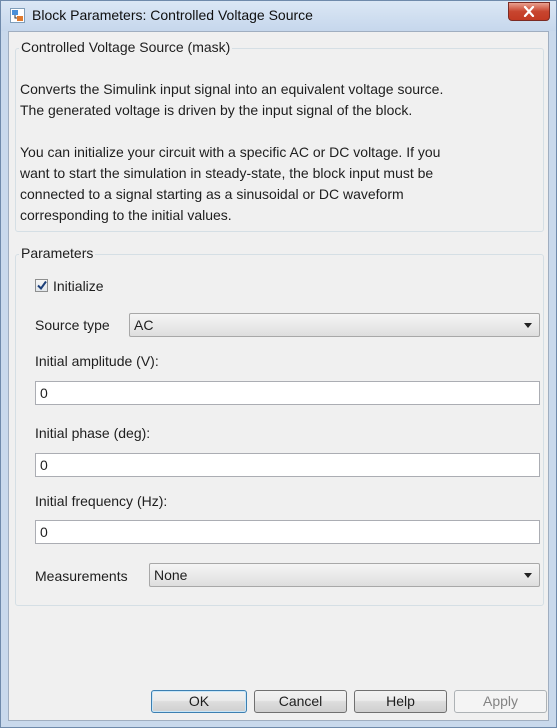 The image size is (557, 728). What do you see at coordinates (126, 47) in the screenshot?
I see `mask-group-title: Controlled Voltage Source (mask)` at bounding box center [126, 47].